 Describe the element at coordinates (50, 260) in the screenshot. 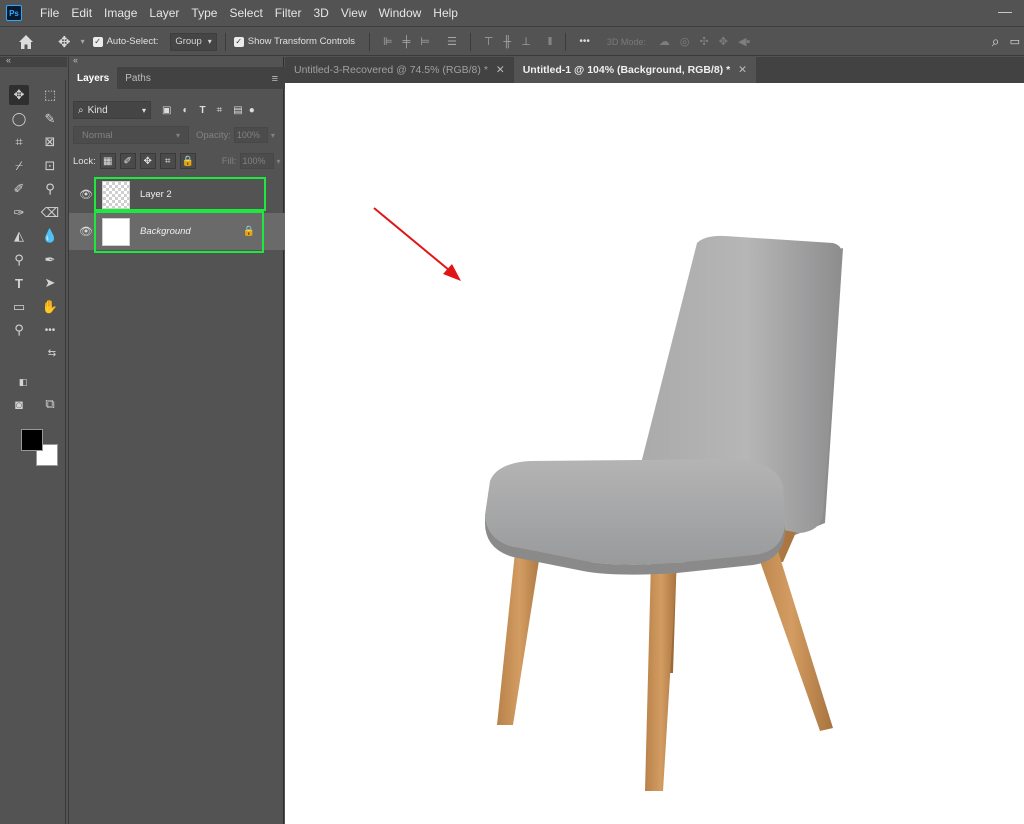

I see `pen-tool-icon: ✒` at that location.